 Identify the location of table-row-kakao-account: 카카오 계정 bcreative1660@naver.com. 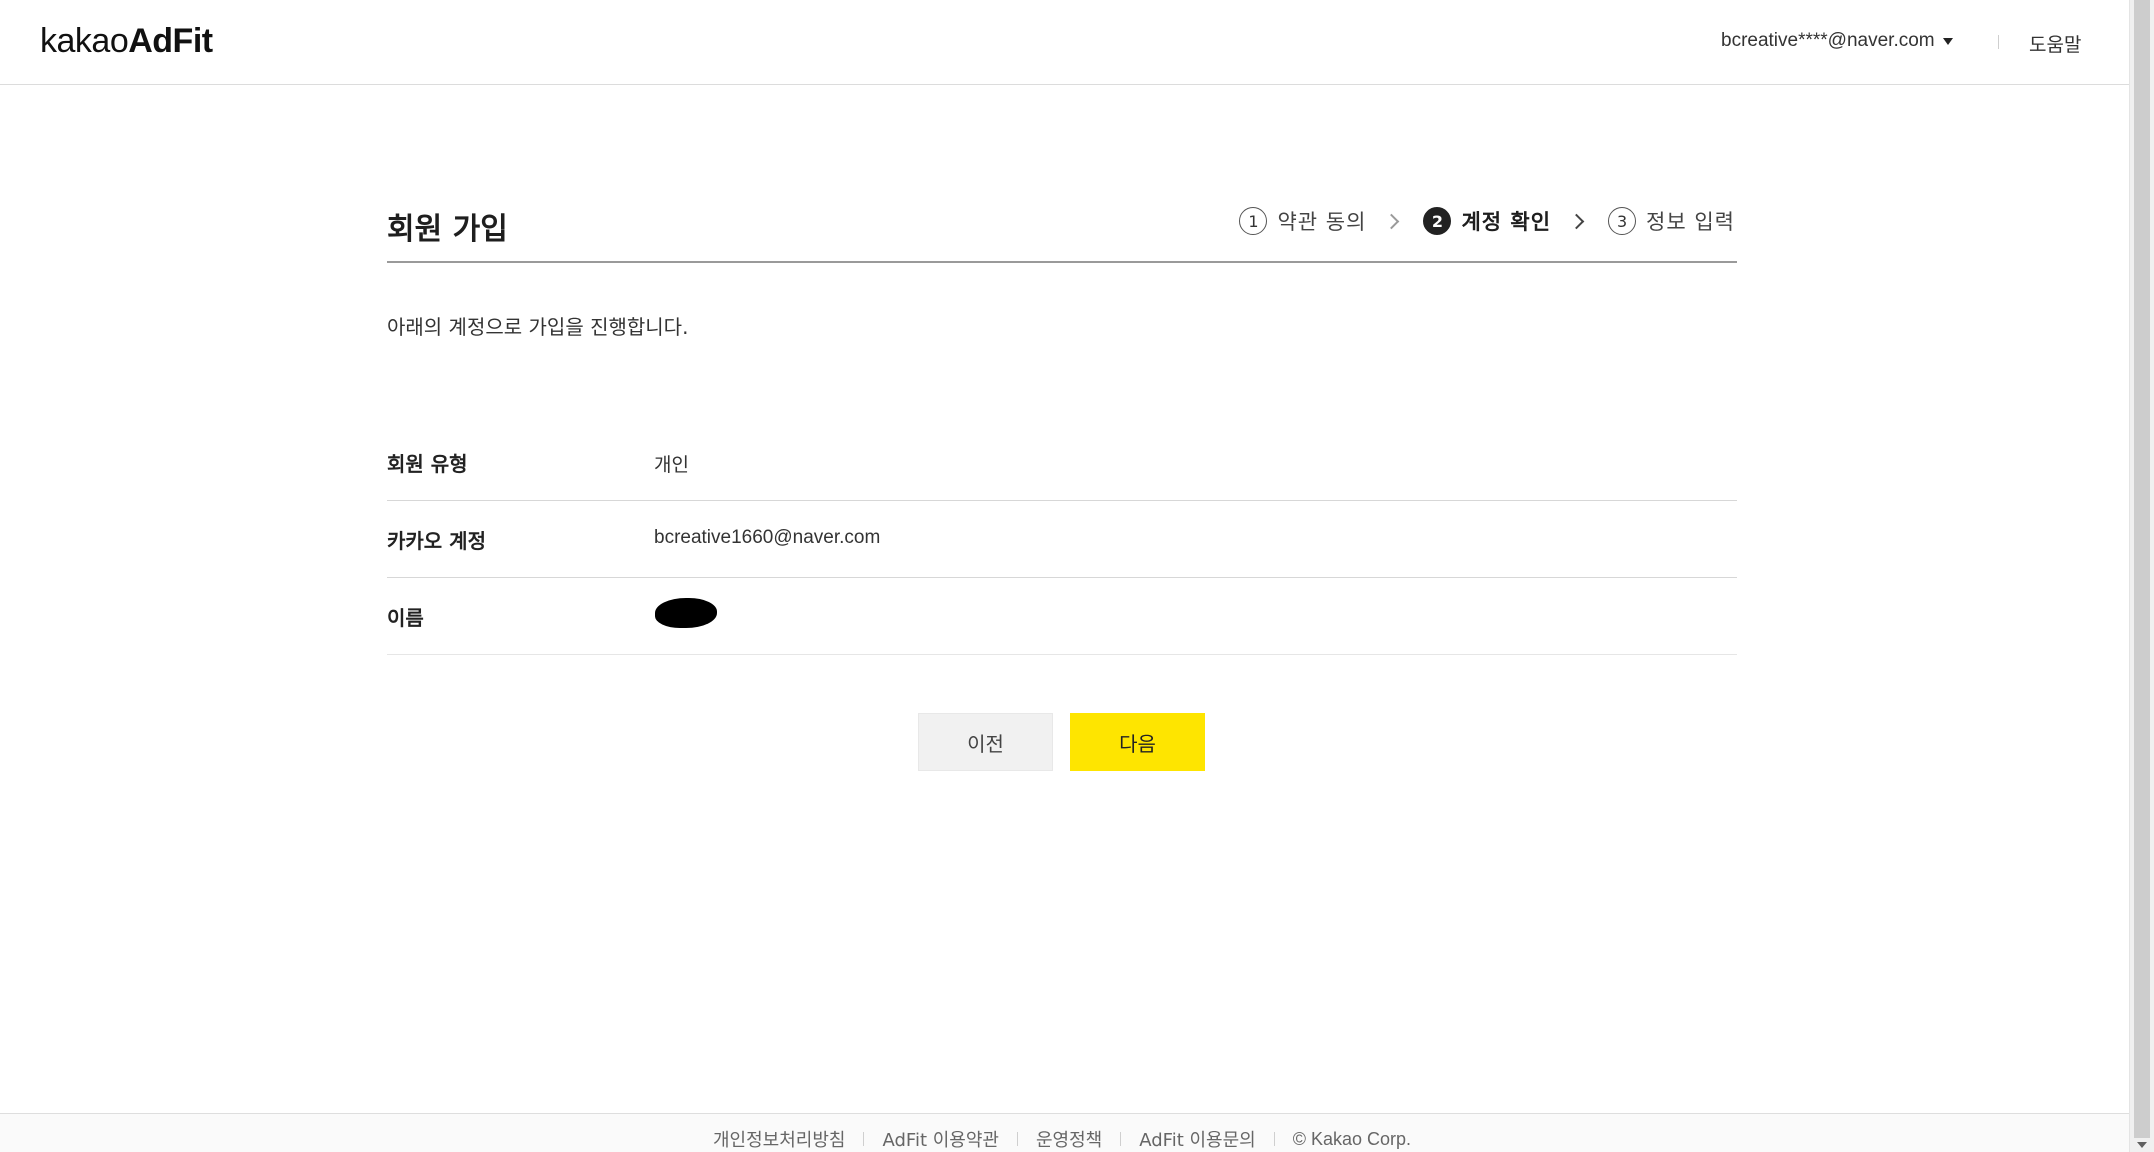
(1062, 539).